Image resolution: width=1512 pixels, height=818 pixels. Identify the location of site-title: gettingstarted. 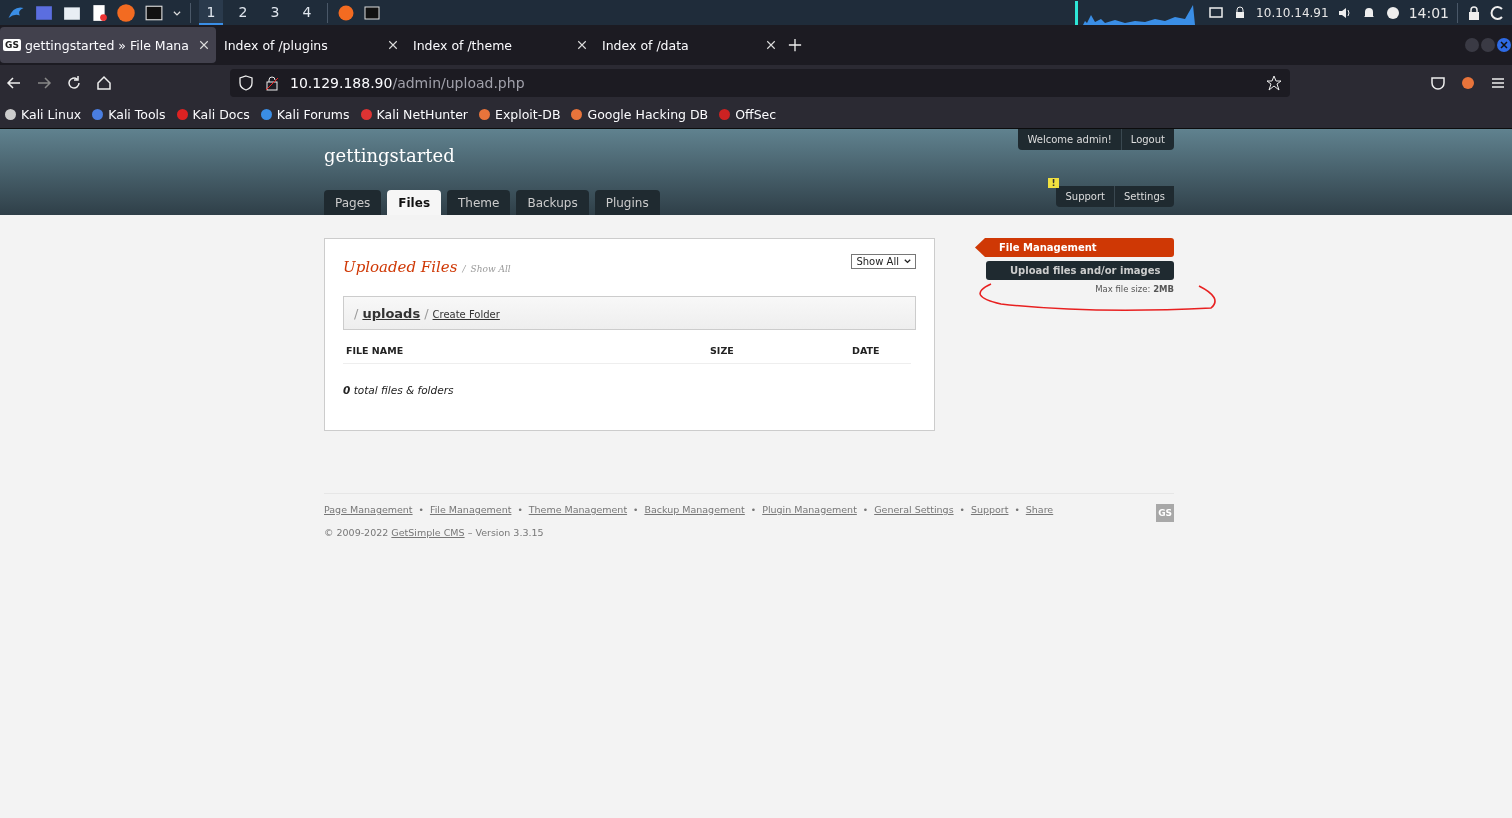
(389, 155).